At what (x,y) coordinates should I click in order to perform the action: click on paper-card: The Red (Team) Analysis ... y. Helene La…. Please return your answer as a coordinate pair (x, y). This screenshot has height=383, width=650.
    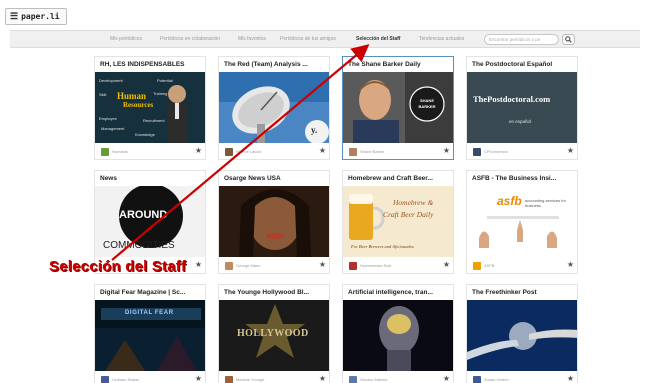
    Looking at the image, I should click on (274, 108).